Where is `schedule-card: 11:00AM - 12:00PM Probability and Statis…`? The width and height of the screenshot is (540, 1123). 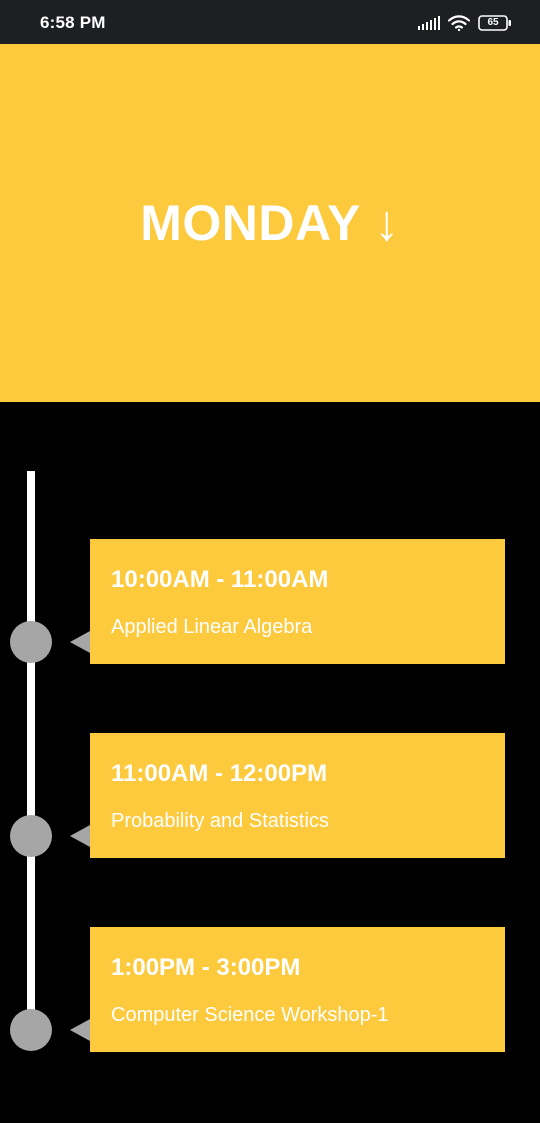
schedule-card: 11:00AM - 12:00PM Probability and Statis… is located at coordinates (297, 795).